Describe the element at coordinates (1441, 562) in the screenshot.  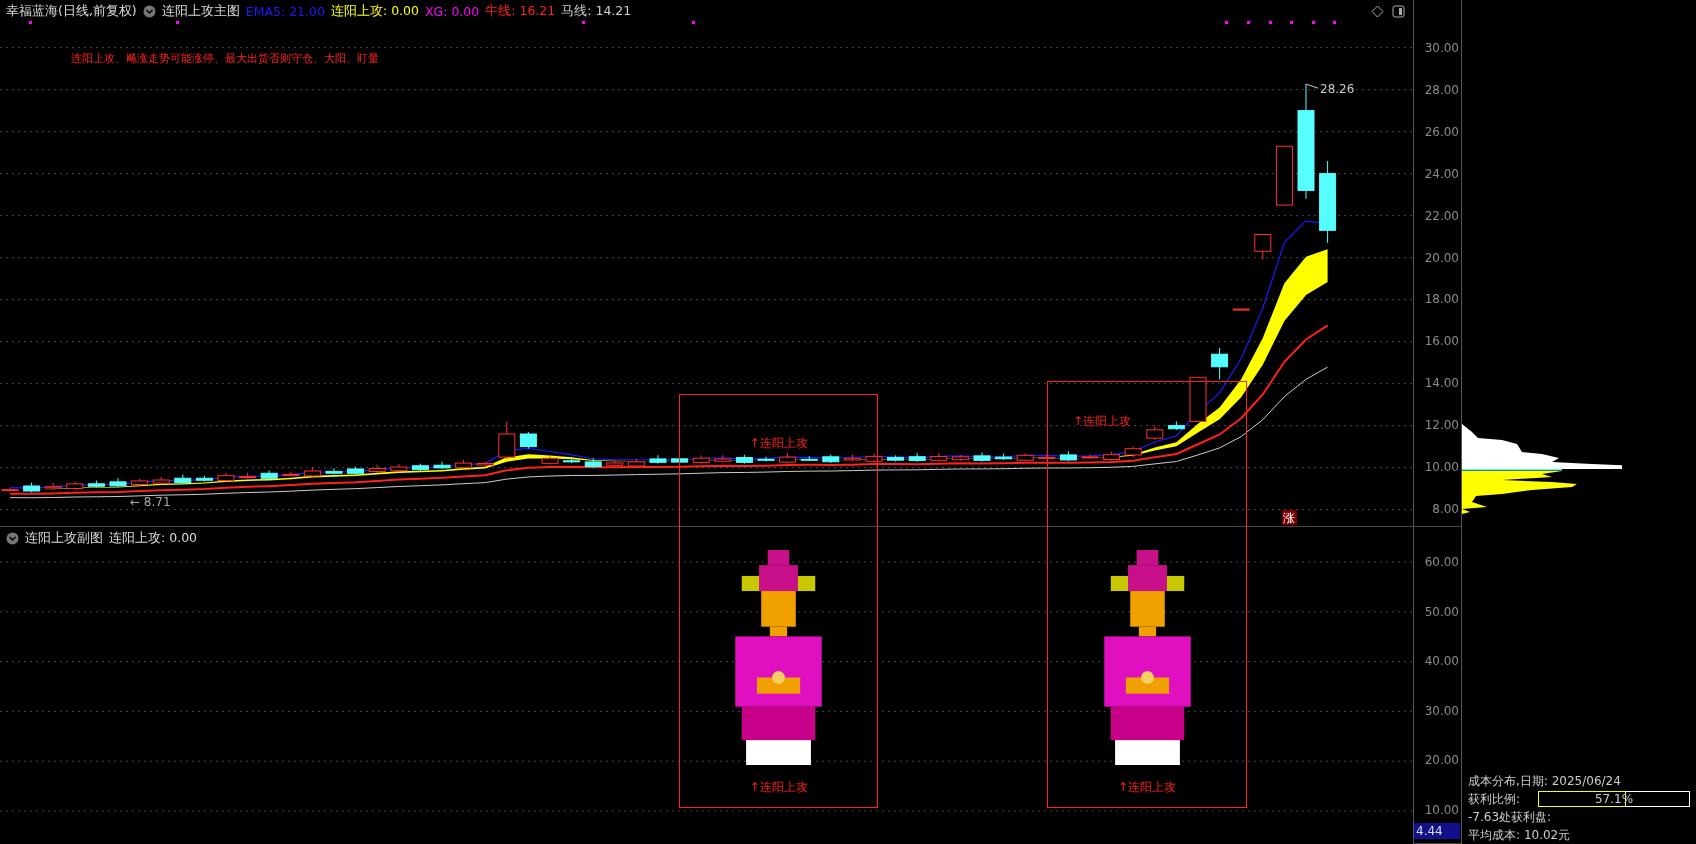
I see `axis-label: 60.00` at that location.